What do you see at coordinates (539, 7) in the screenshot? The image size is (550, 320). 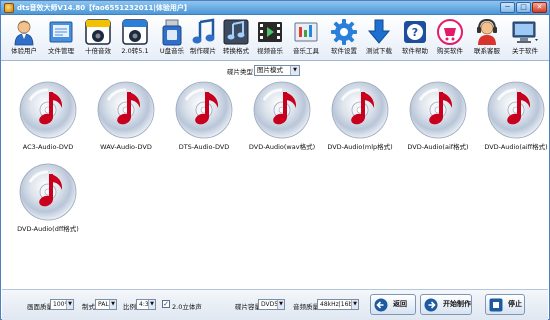 I see `close-button: ✕` at bounding box center [539, 7].